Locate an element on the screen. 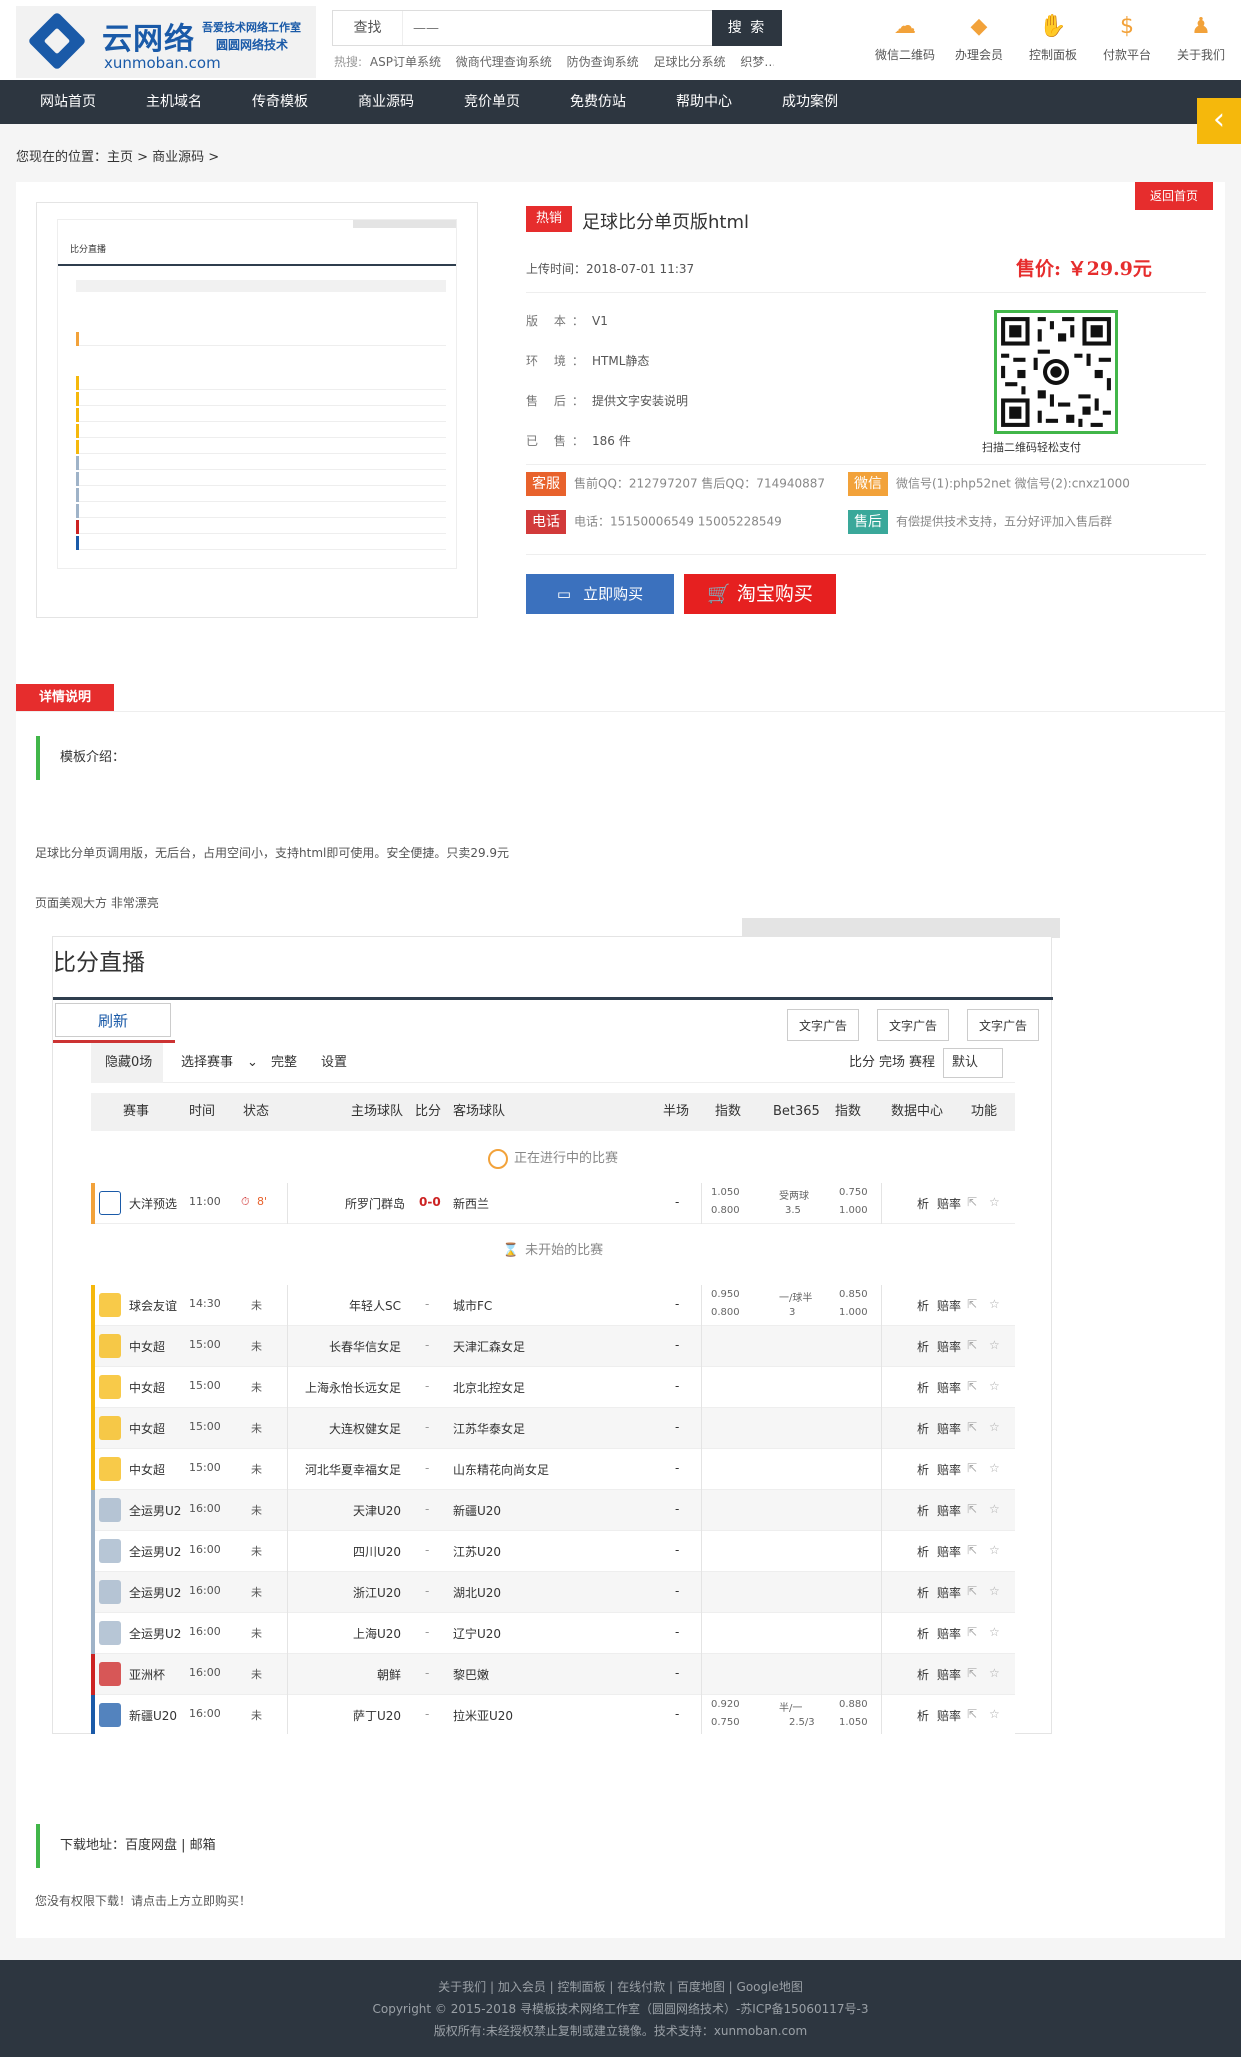 The width and height of the screenshot is (1241, 2057). product-thumbnail: 比分直播 is located at coordinates (257, 410).